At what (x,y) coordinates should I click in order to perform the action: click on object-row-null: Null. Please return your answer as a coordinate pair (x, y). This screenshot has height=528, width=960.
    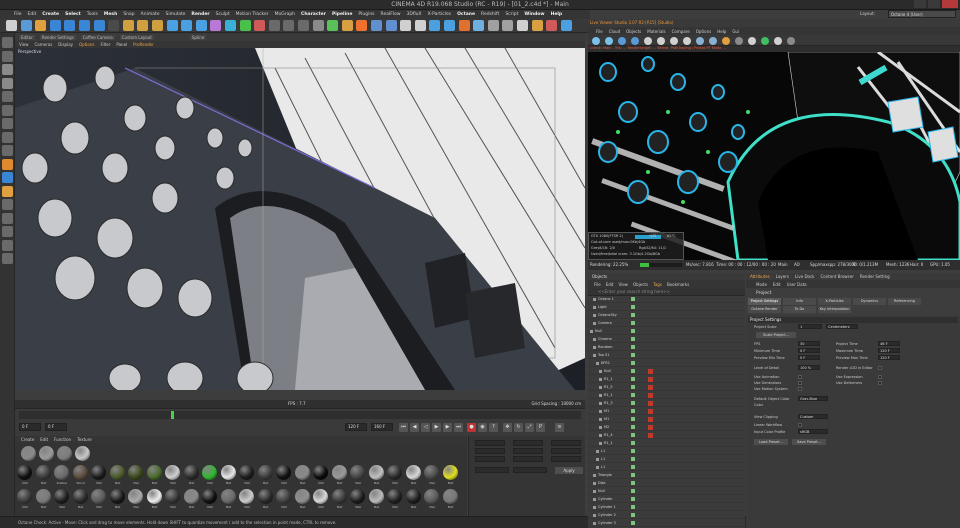
    Looking at the image, I should click on (666, 371).